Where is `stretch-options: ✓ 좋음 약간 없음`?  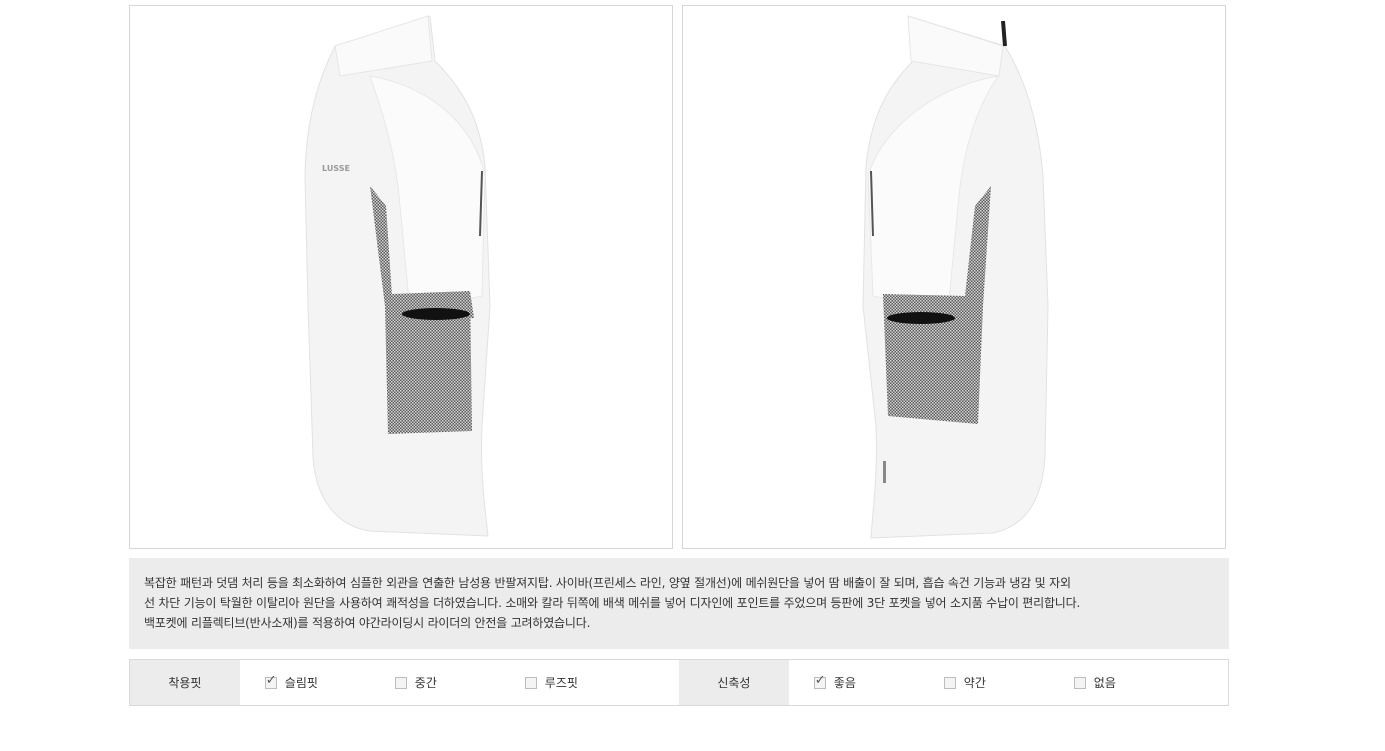 stretch-options: ✓ 좋음 약간 없음 is located at coordinates (1008, 682).